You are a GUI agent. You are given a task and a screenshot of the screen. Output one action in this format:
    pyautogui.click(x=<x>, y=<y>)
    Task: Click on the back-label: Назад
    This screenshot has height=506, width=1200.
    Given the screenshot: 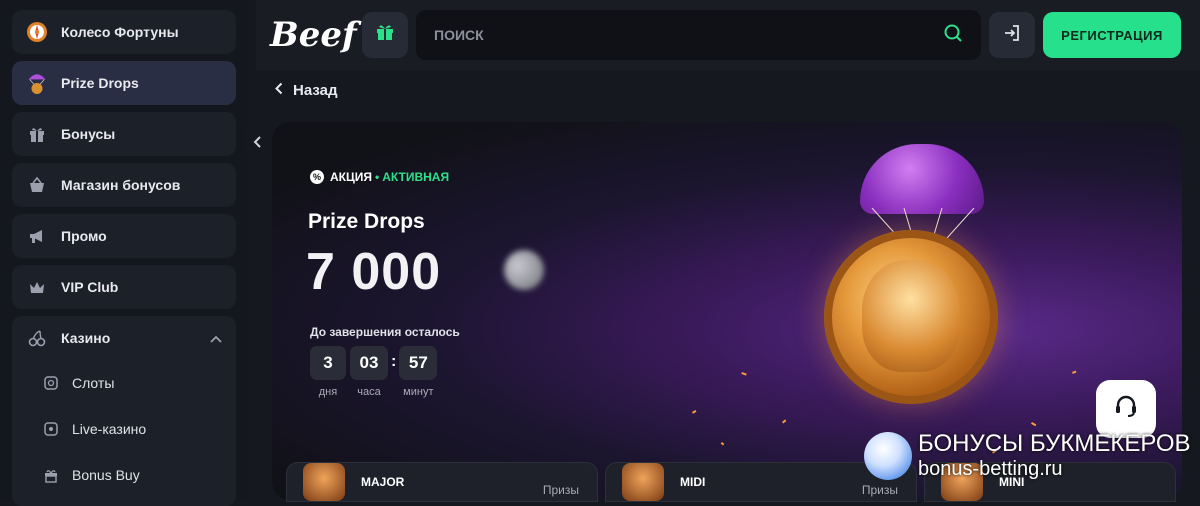 What is the action you would take?
    pyautogui.click(x=315, y=90)
    